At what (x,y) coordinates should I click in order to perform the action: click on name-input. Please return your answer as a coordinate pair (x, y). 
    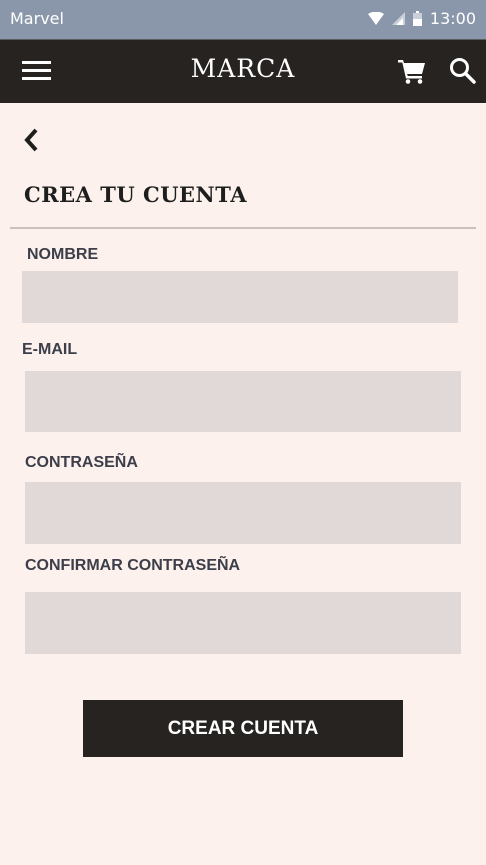
    Looking at the image, I should click on (240, 297).